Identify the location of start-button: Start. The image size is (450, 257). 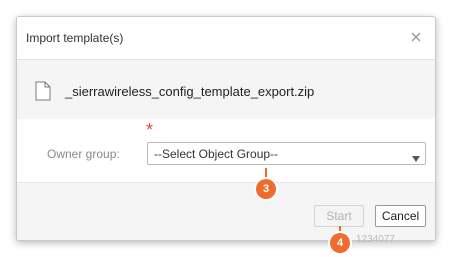
(339, 216).